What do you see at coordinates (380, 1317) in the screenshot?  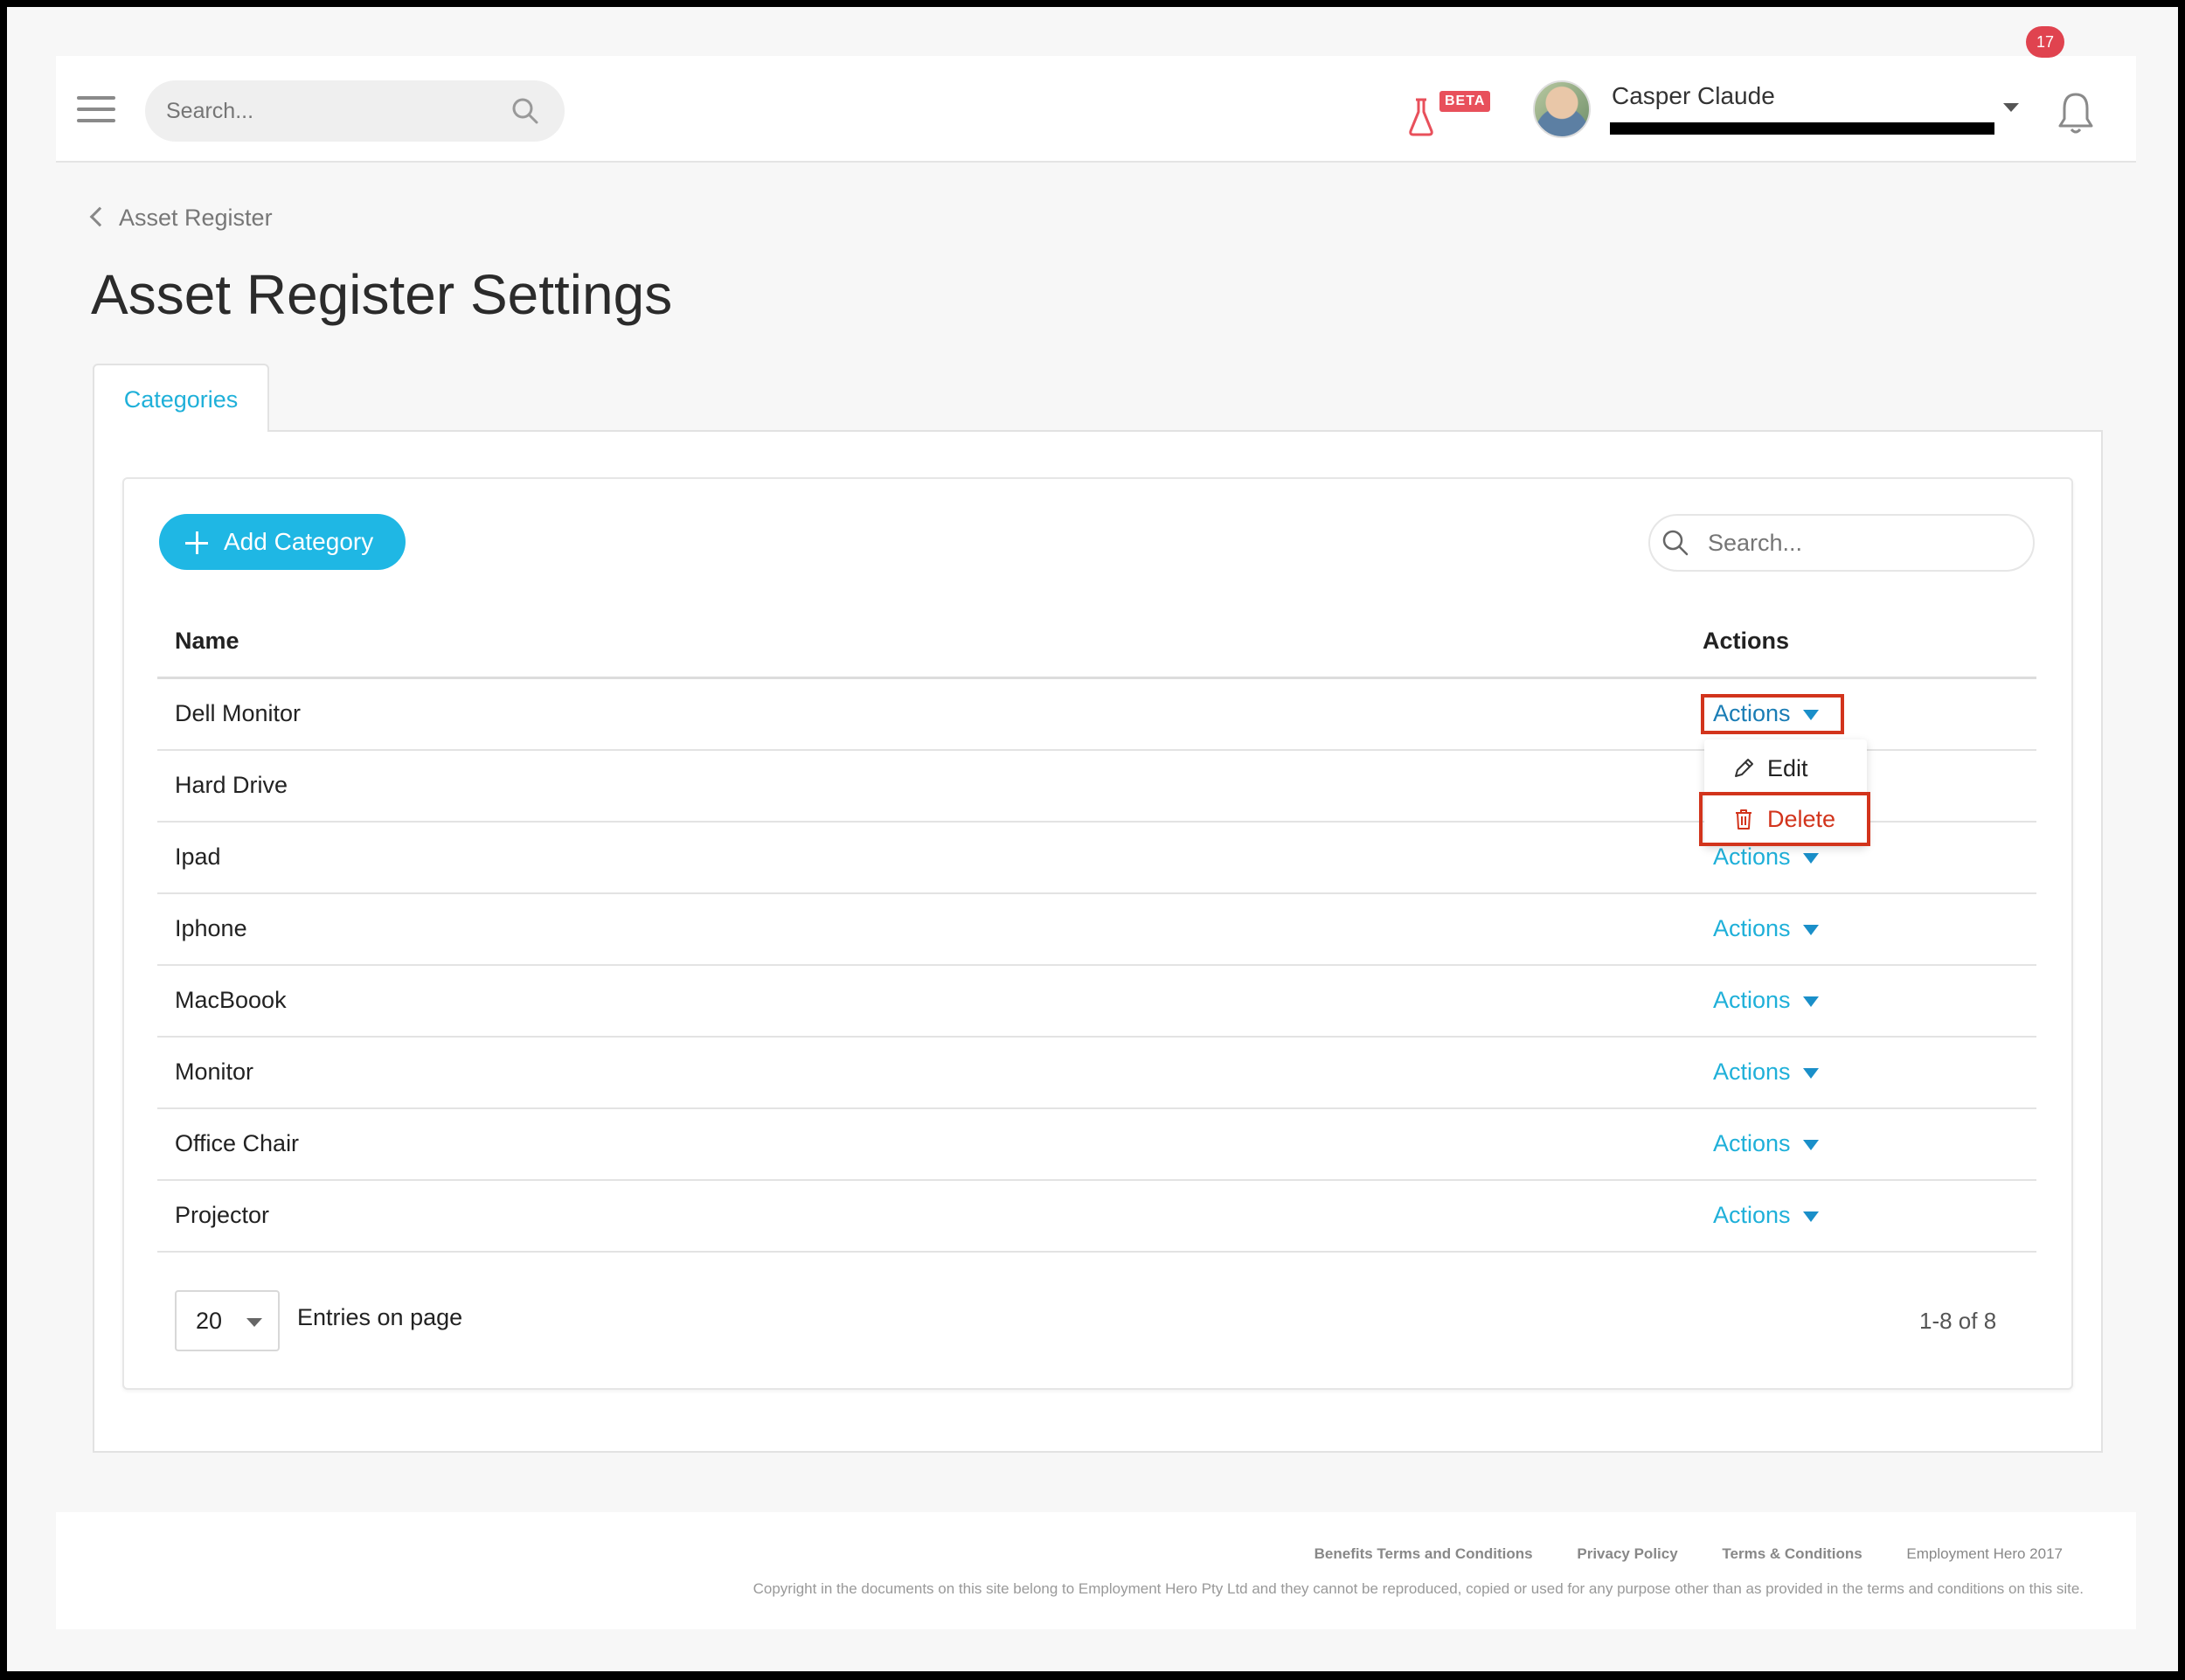 I see `entries-label: Entries on page` at bounding box center [380, 1317].